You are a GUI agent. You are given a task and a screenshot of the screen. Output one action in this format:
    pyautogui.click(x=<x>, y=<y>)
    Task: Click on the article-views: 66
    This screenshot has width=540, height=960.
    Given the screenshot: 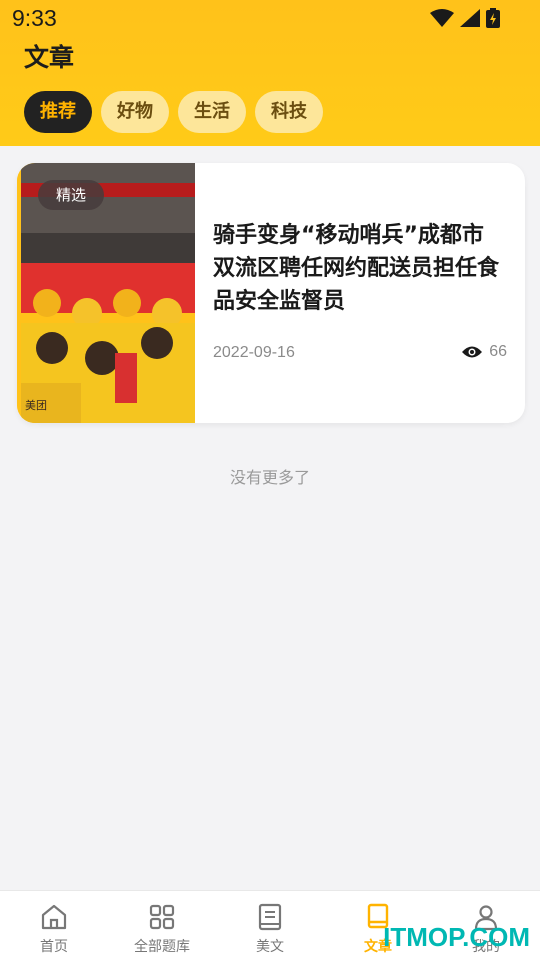 What is the action you would take?
    pyautogui.click(x=484, y=352)
    